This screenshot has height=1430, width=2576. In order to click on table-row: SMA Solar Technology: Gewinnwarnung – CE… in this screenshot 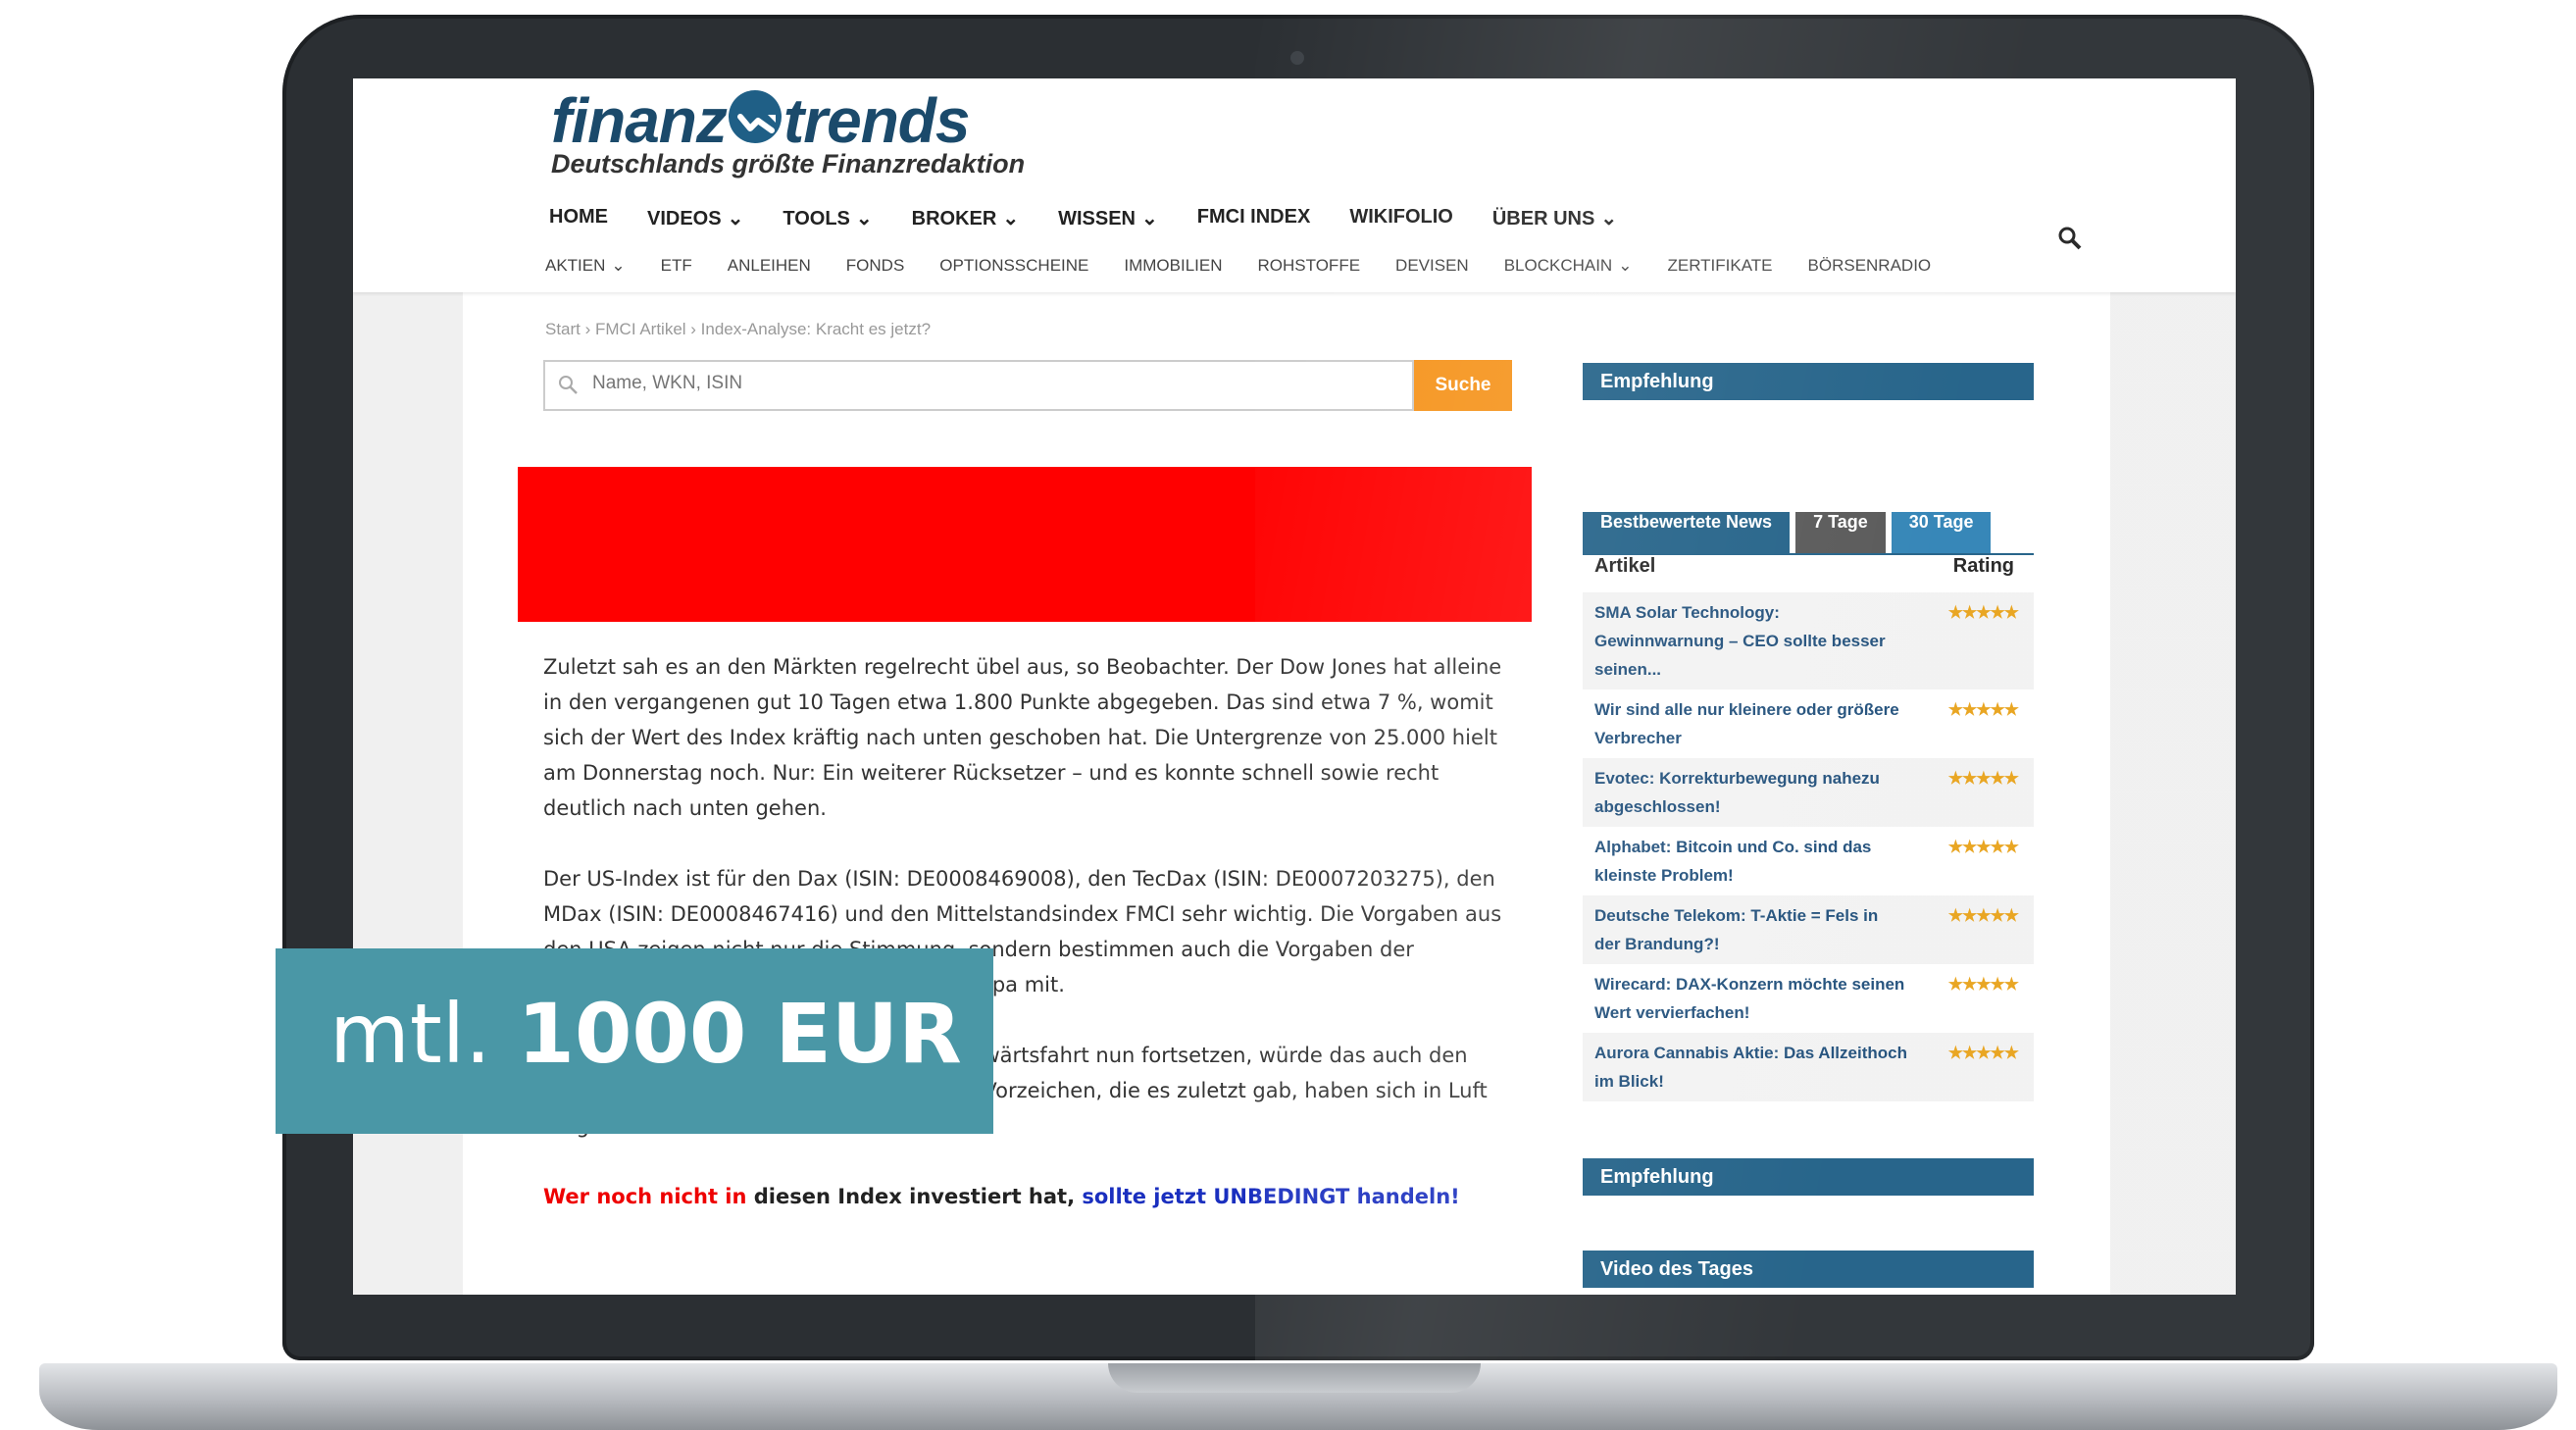, I will do `click(1808, 641)`.